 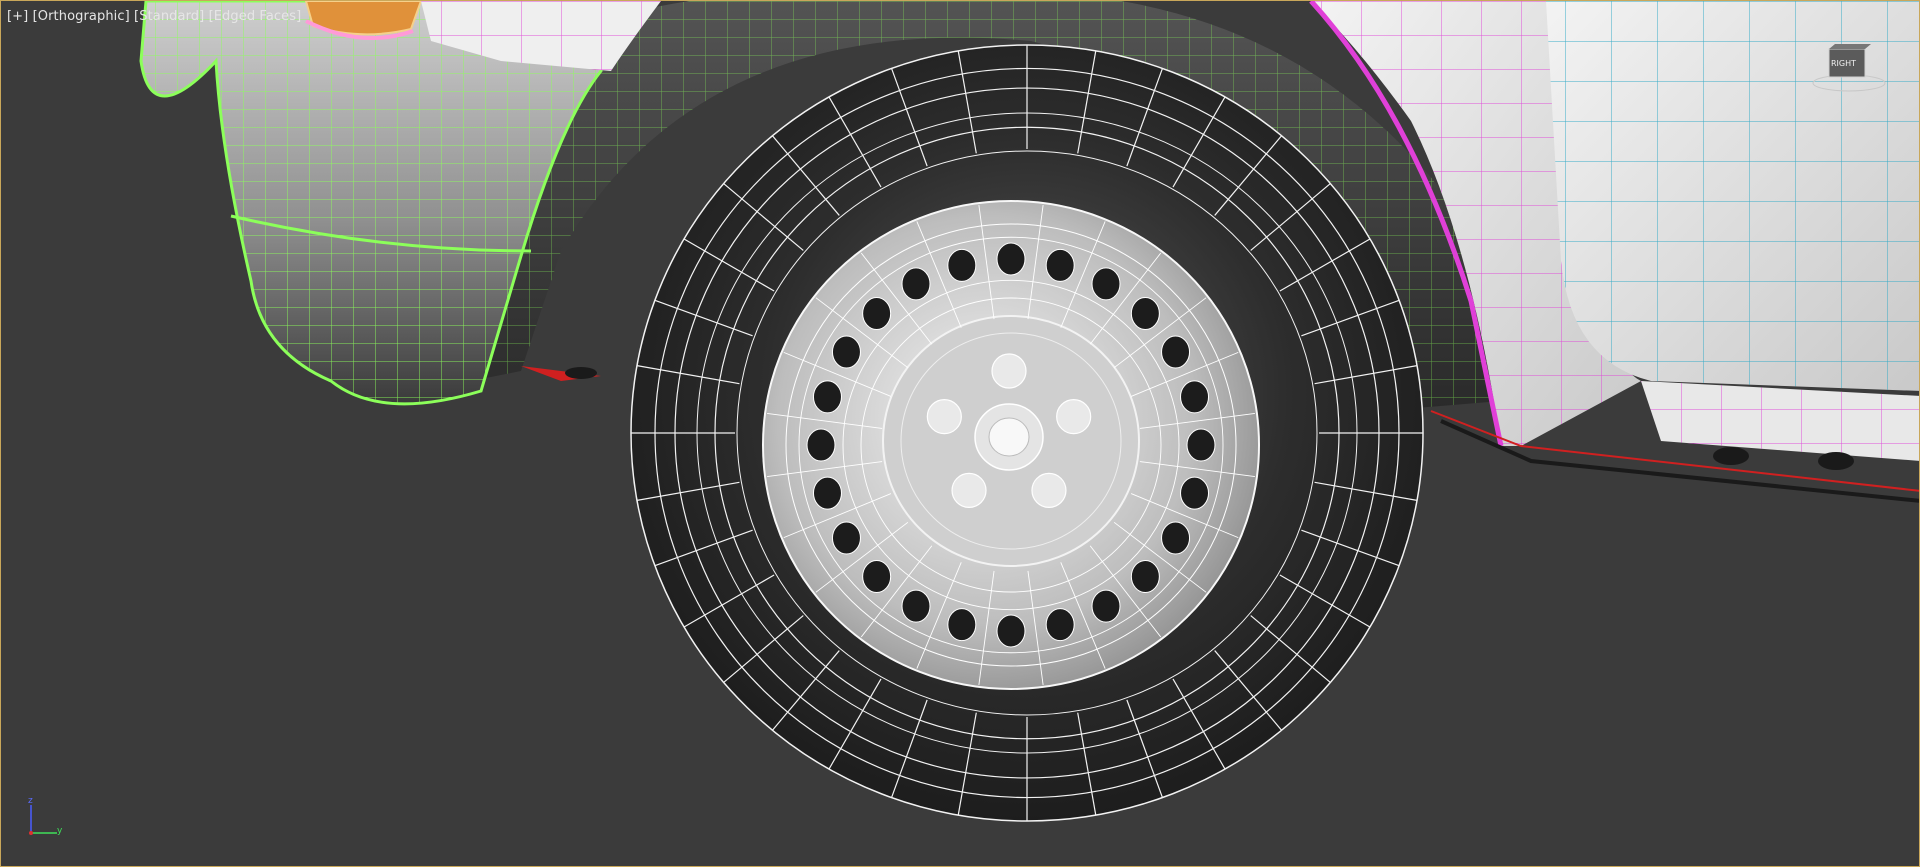 I want to click on wheel-rim, so click(x=1011, y=445).